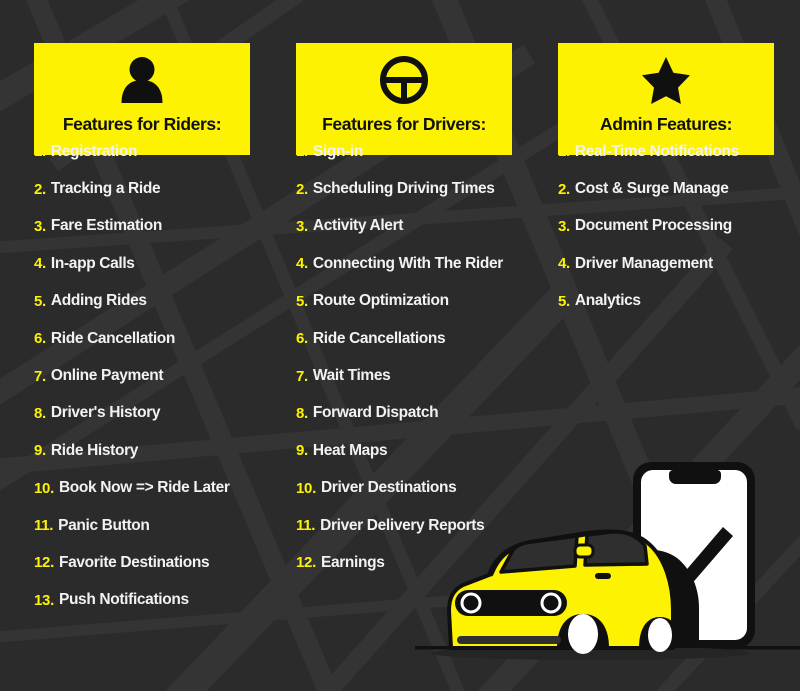 Image resolution: width=800 pixels, height=691 pixels. I want to click on list-item: 11. Panic Button, so click(164, 525).